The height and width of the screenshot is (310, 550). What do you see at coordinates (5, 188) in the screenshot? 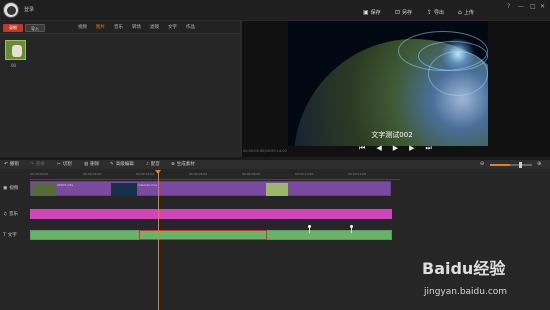
I see `video-track-icon: ▣` at bounding box center [5, 188].